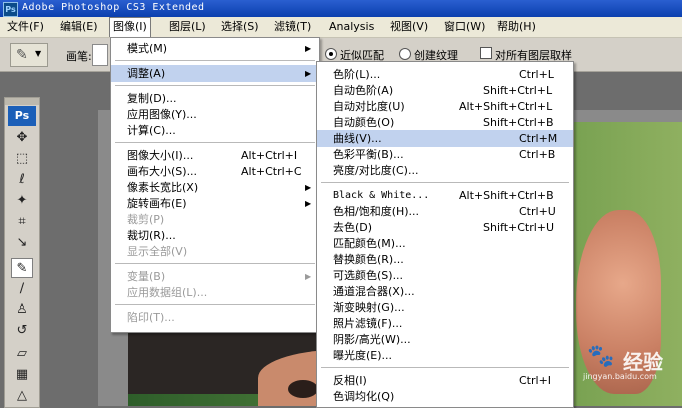 This screenshot has width=682, height=408. I want to click on chevron-down-icon: ▼, so click(38, 53).